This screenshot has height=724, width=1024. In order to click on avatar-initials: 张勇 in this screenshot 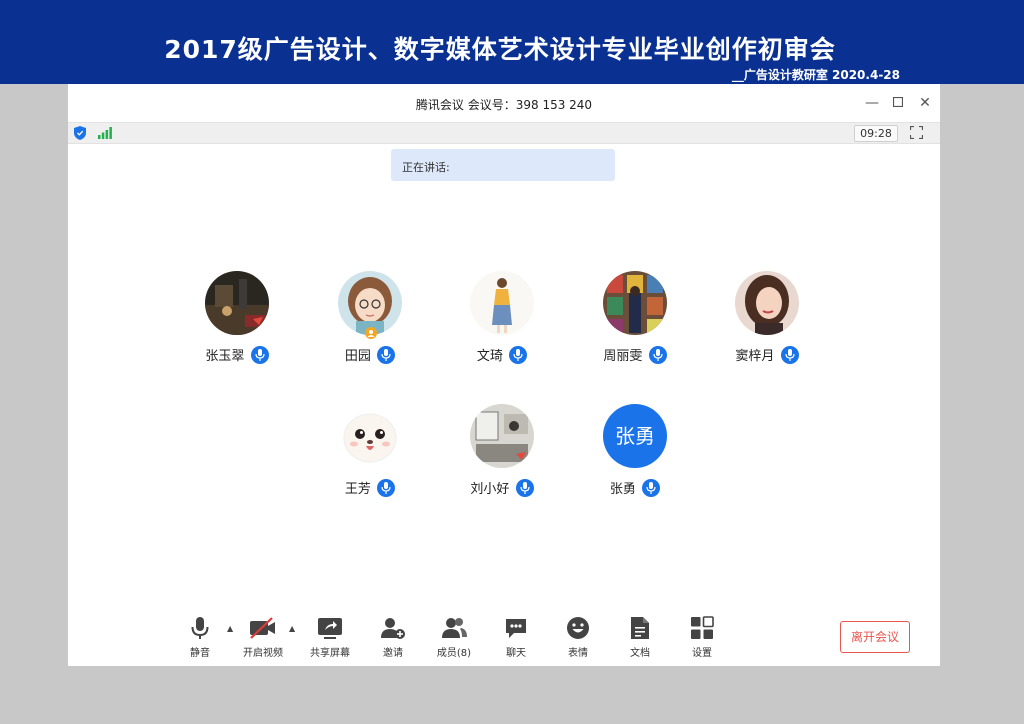, I will do `click(635, 436)`.